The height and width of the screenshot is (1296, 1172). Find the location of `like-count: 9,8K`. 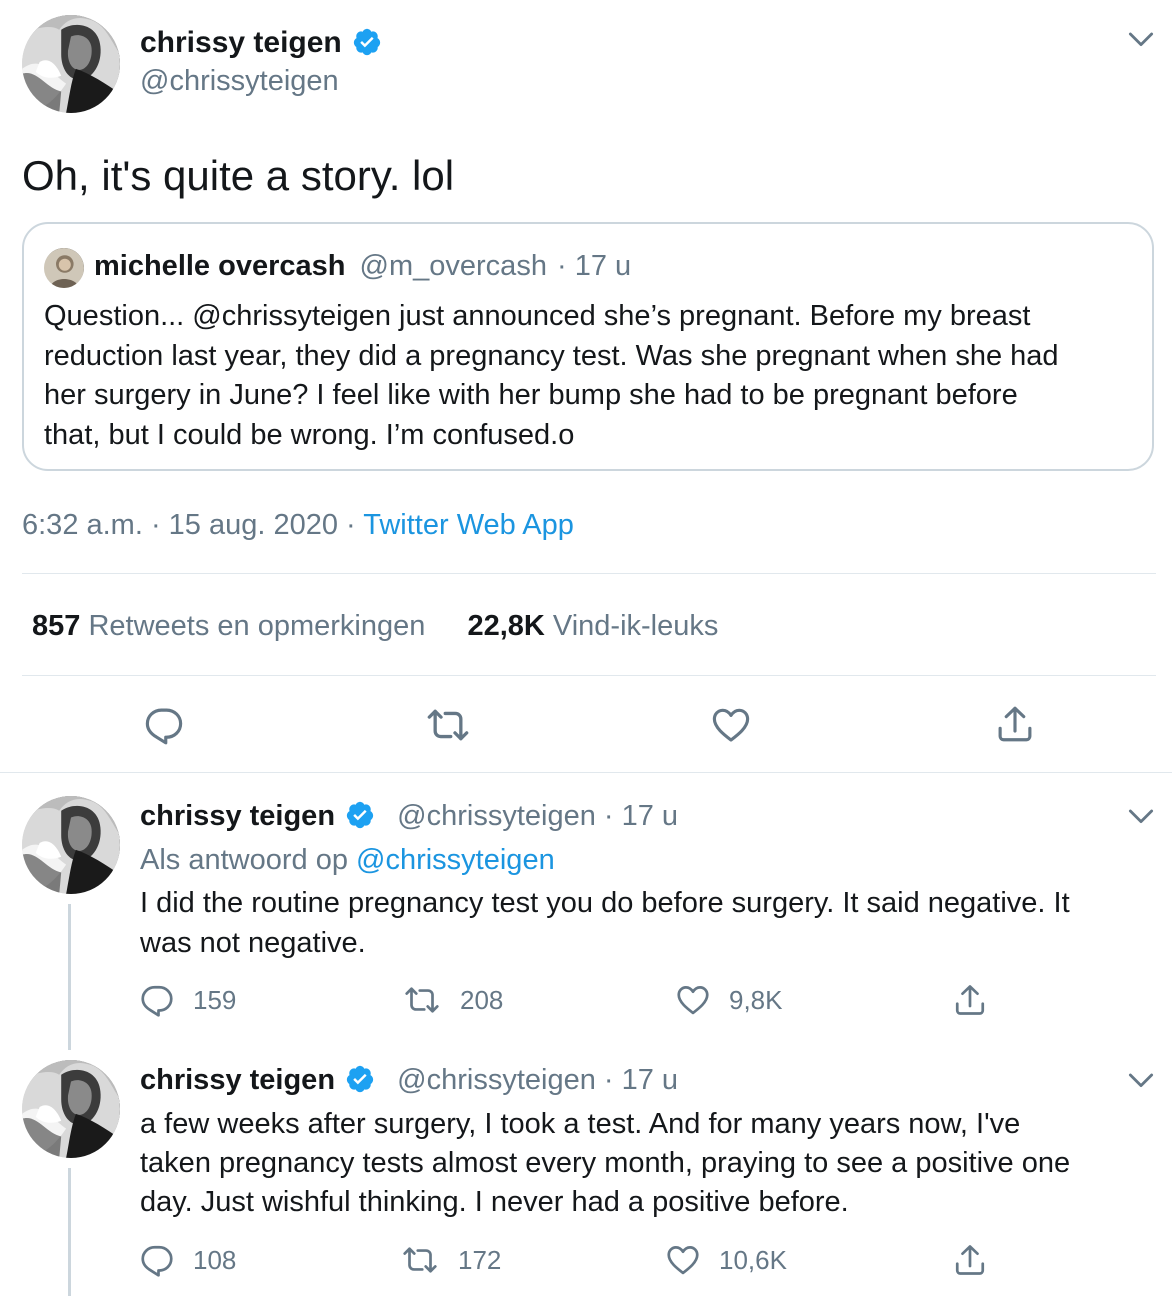

like-count: 9,8K is located at coordinates (756, 999).